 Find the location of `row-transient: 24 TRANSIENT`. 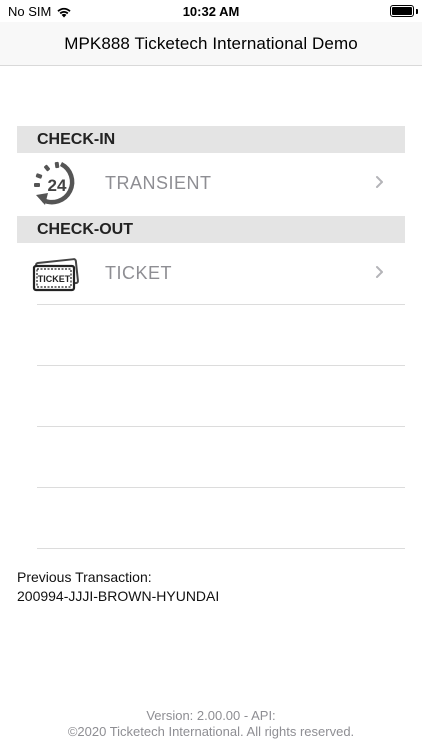

row-transient: 24 TRANSIENT is located at coordinates (211, 184).